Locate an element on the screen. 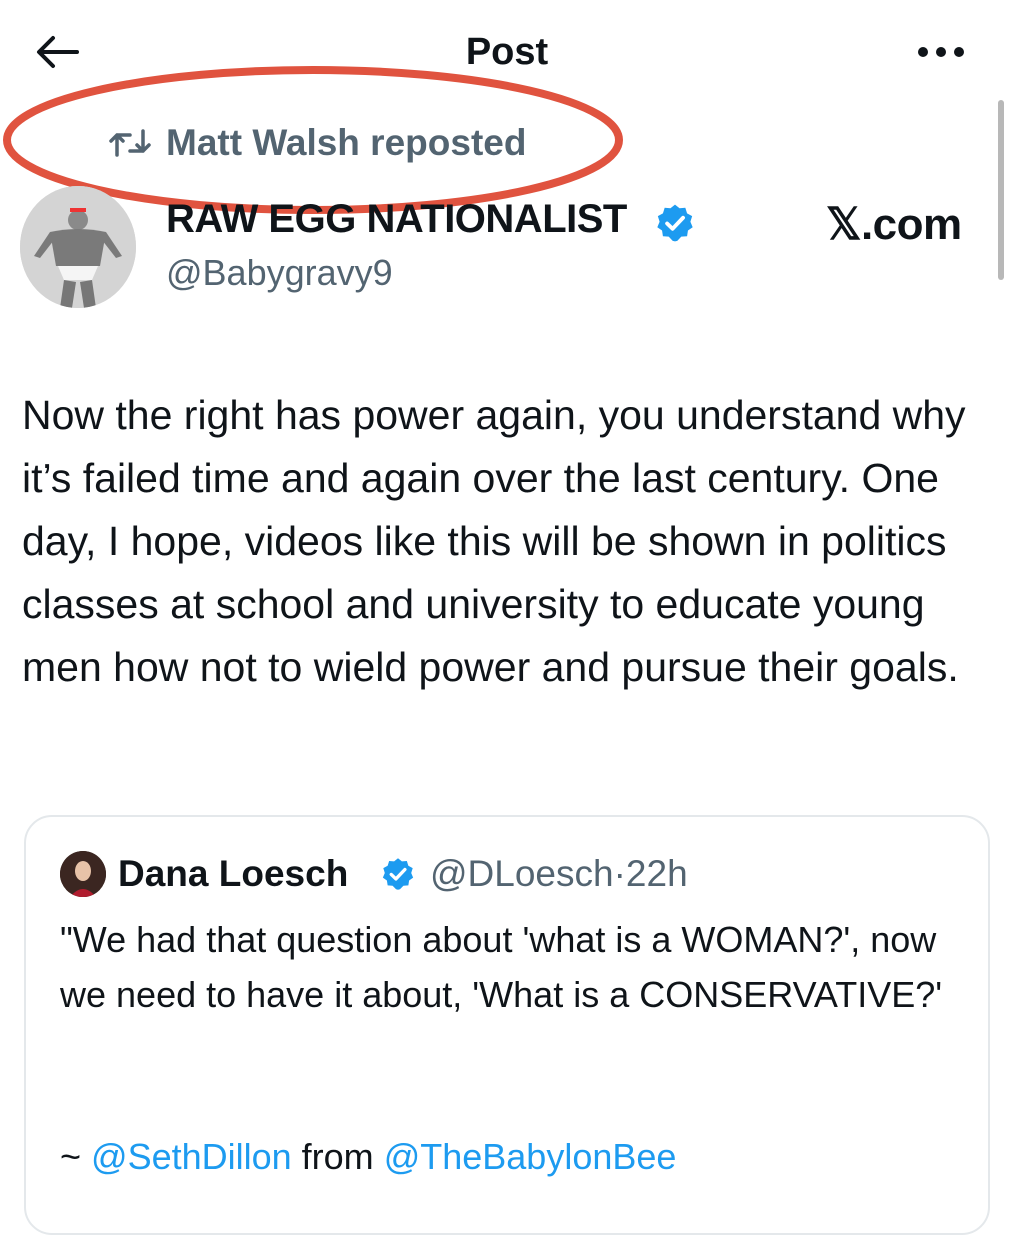 This screenshot has width=1014, height=1235. mention-link-babylonbee: @TheBabylonBee is located at coordinates (530, 1156).